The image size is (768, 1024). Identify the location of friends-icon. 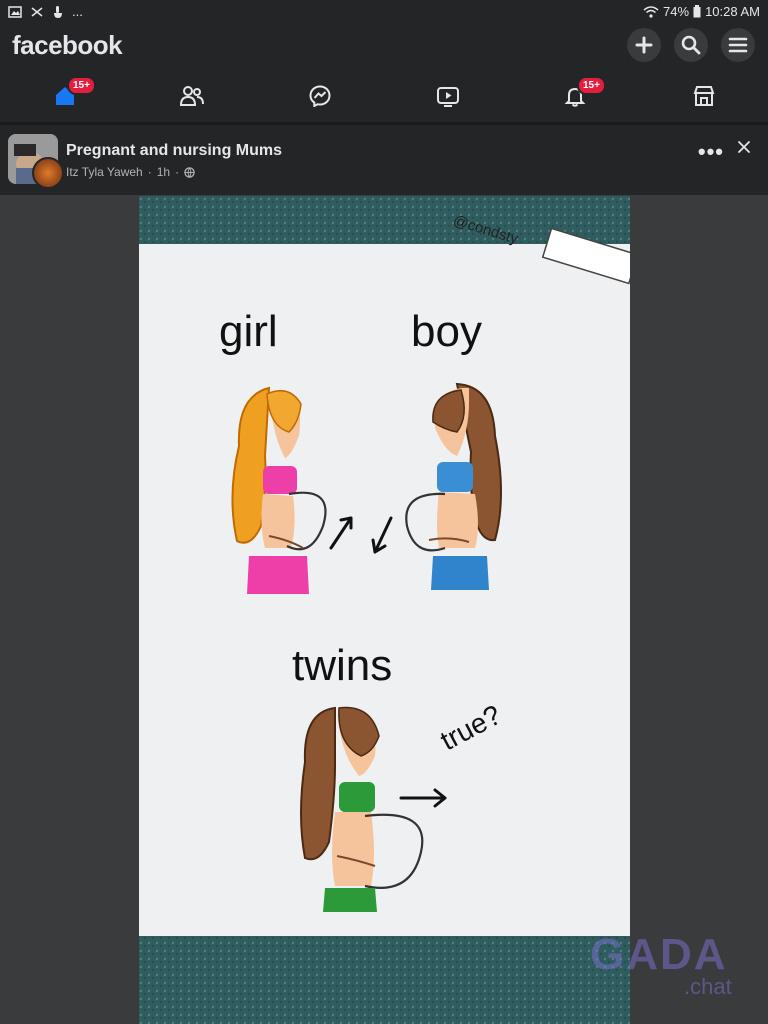
(192, 96).